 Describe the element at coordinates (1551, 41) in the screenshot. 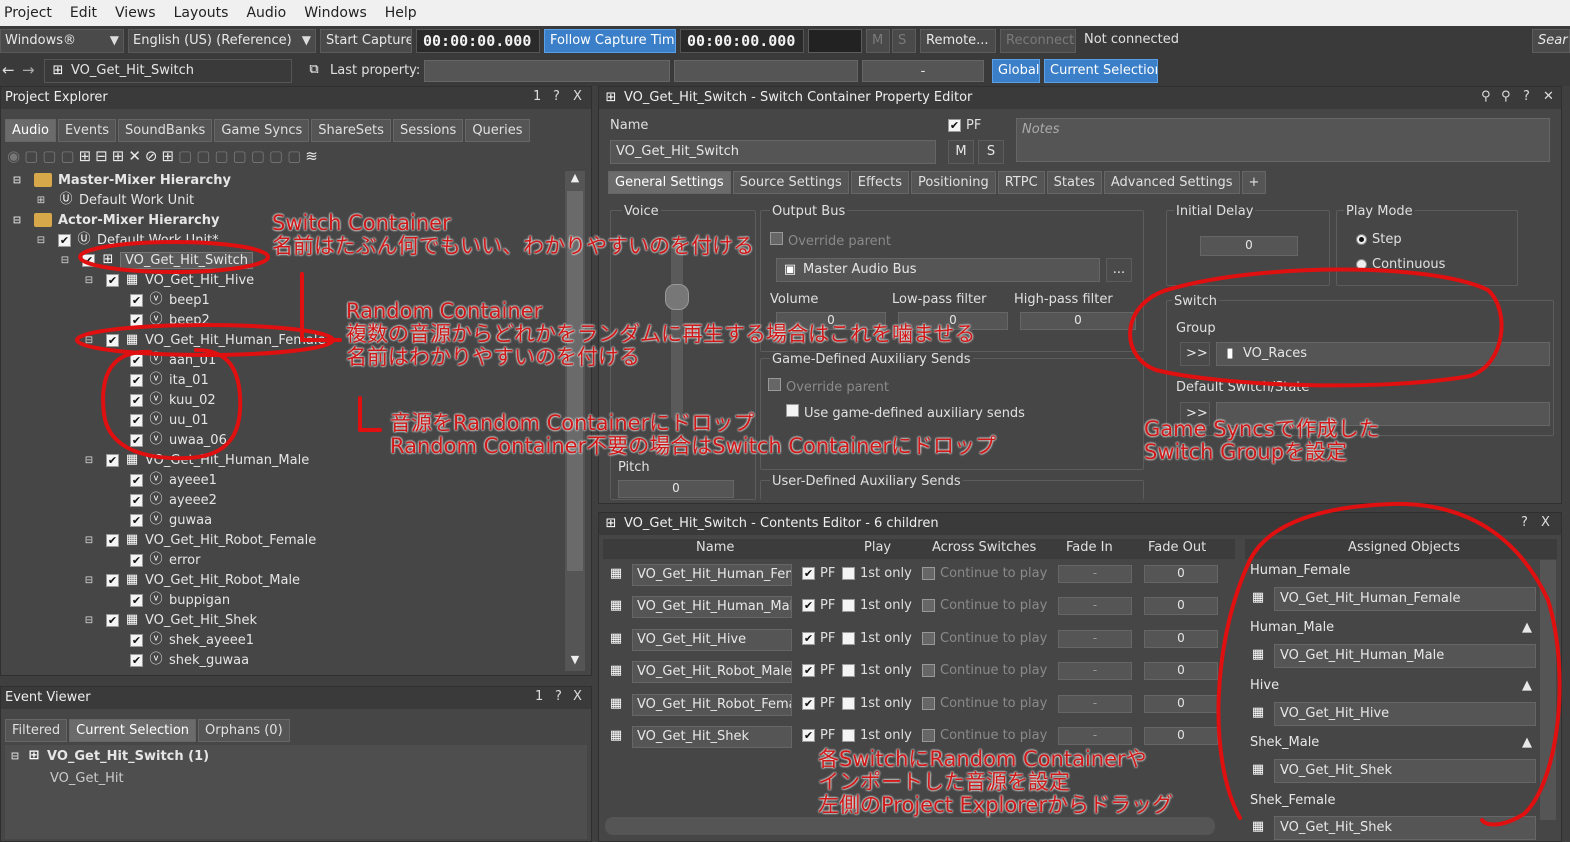

I see `search-input: Sear` at that location.